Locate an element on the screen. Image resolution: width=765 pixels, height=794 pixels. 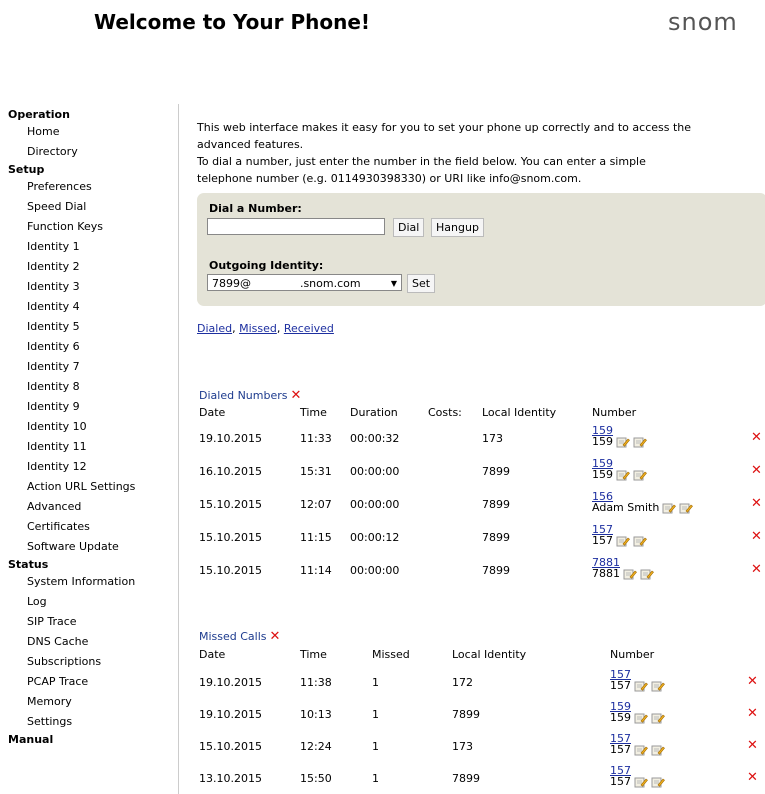
sidebar-item-identity-6: Identity 6 is located at coordinates (90, 347).